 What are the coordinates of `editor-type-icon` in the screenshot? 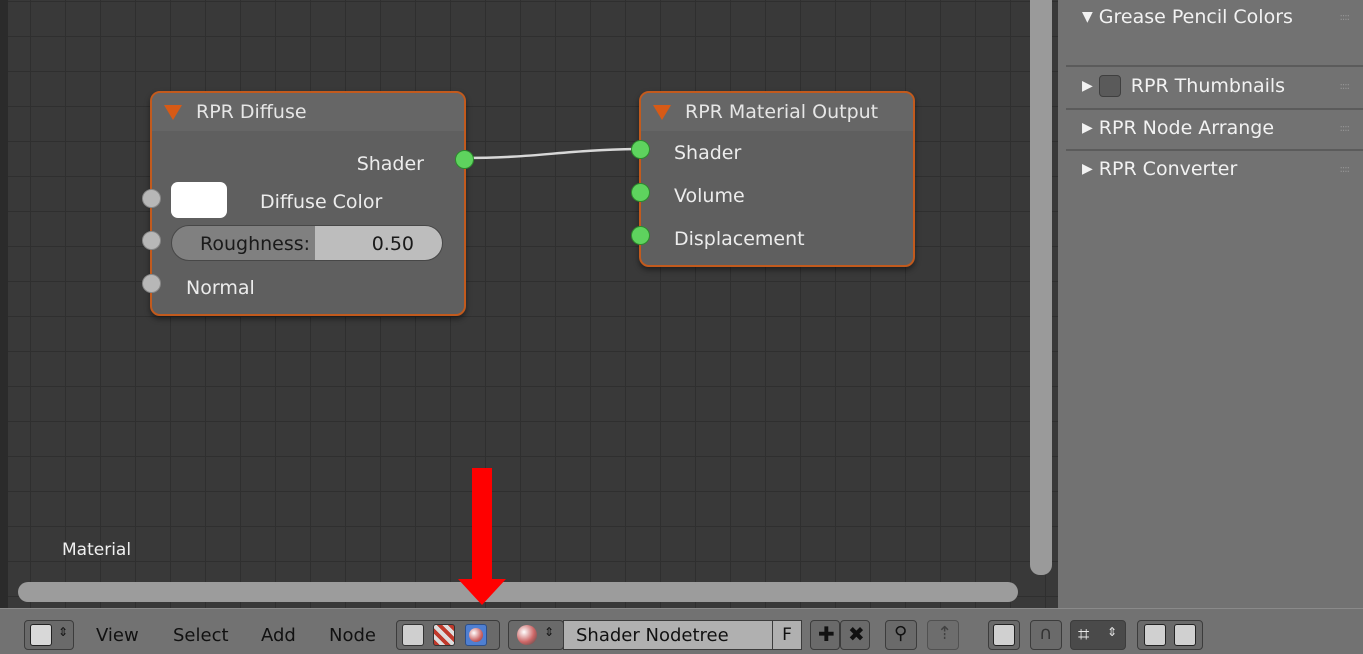 It's located at (41, 635).